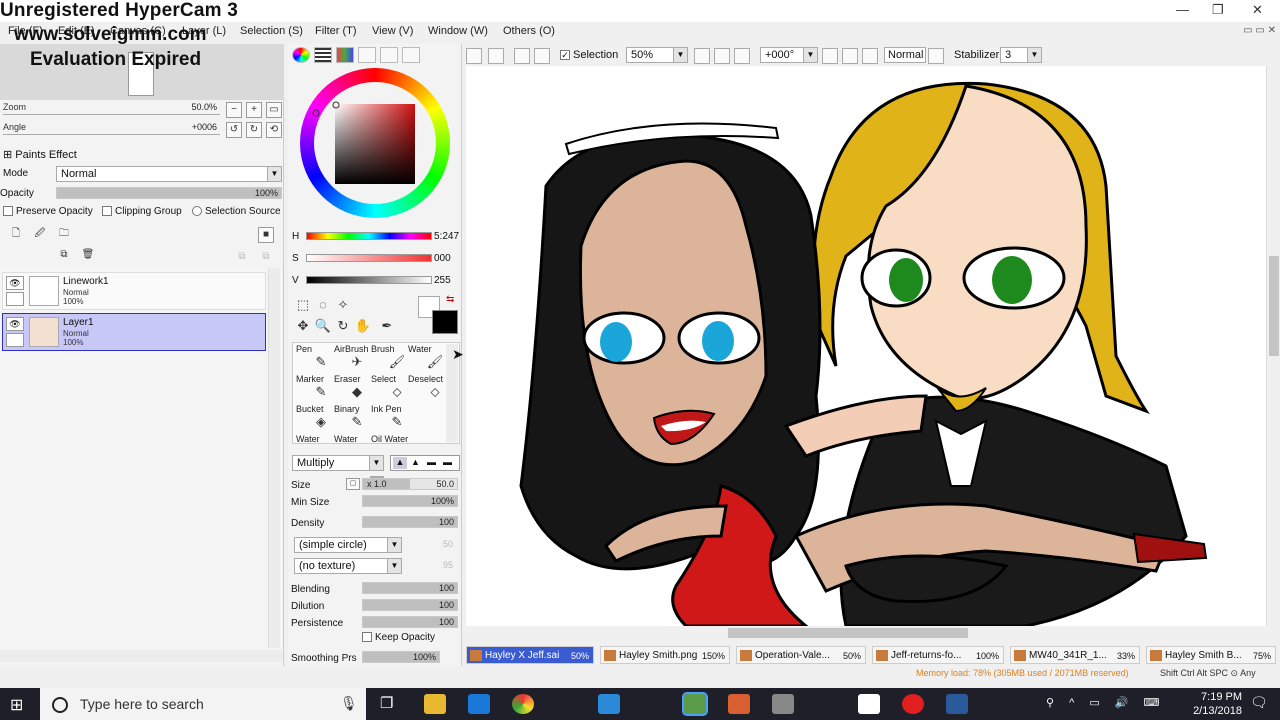 This screenshot has height=720, width=1280. I want to click on invert-selection-icon, so click(542, 56).